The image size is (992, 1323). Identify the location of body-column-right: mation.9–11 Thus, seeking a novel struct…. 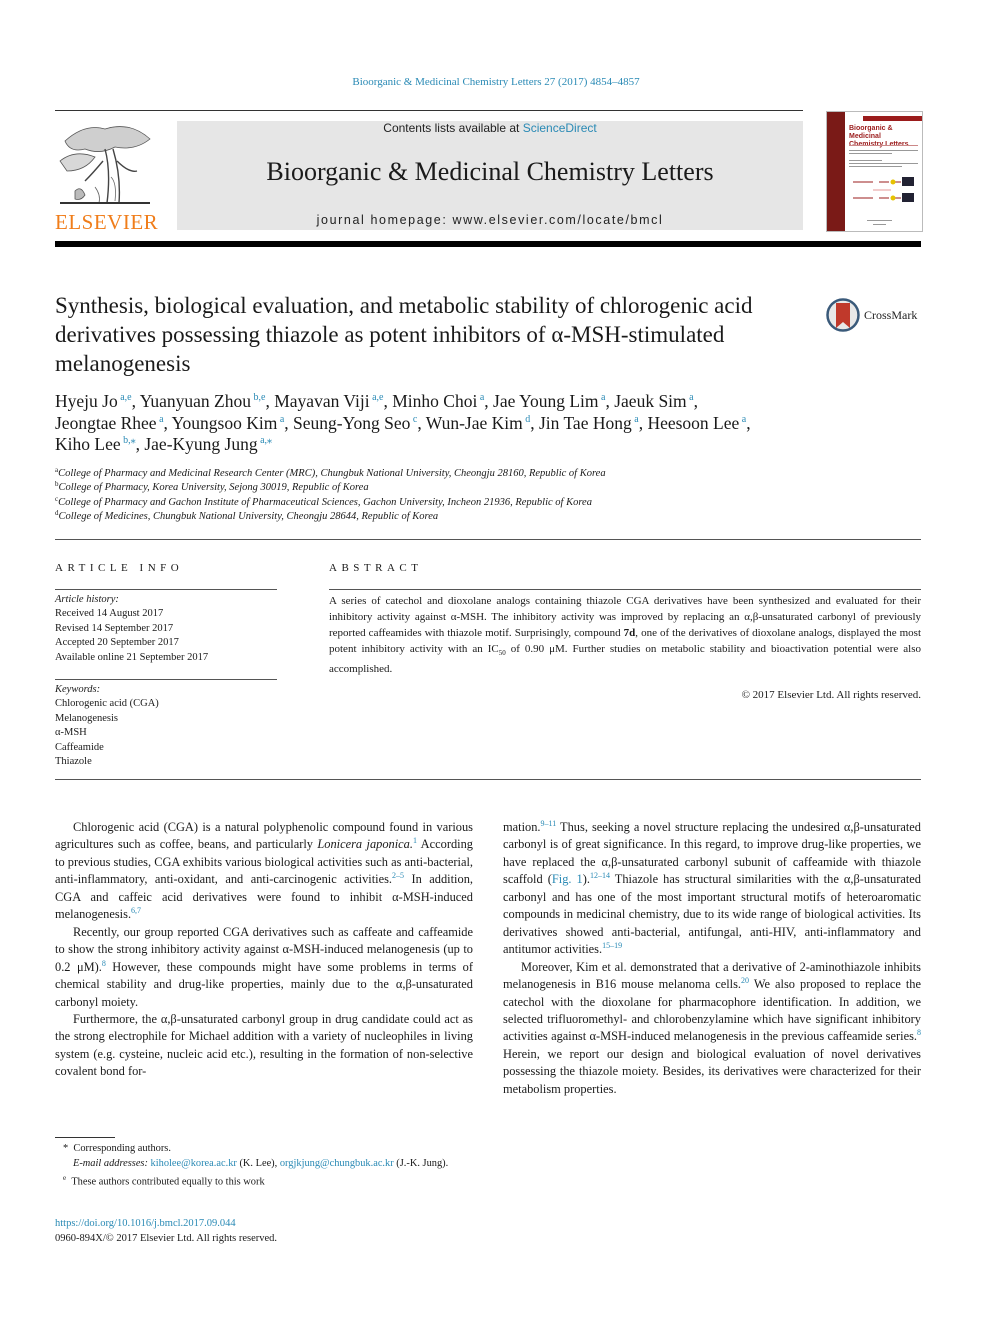
(712, 958).